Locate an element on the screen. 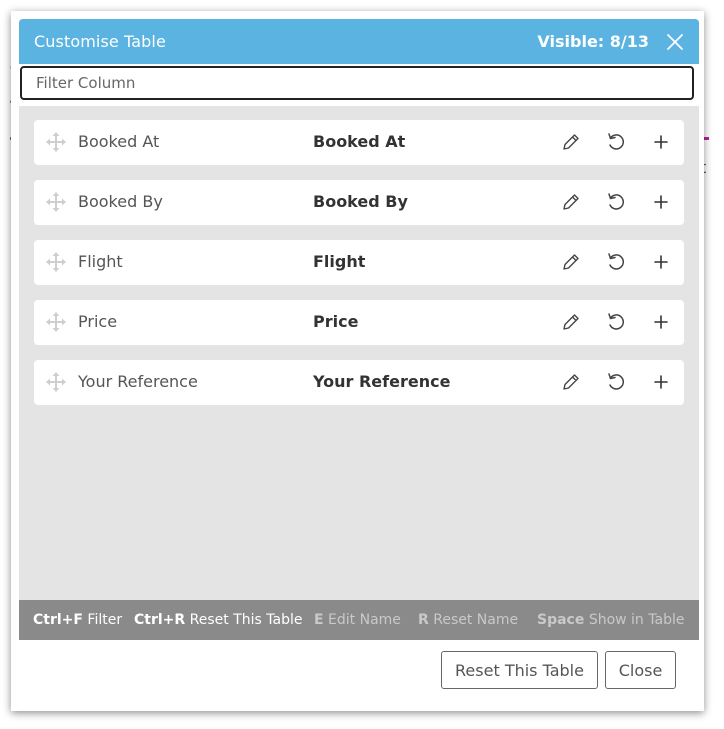 This screenshot has width=724, height=729. column-display-name: Booked By is located at coordinates (360, 201).